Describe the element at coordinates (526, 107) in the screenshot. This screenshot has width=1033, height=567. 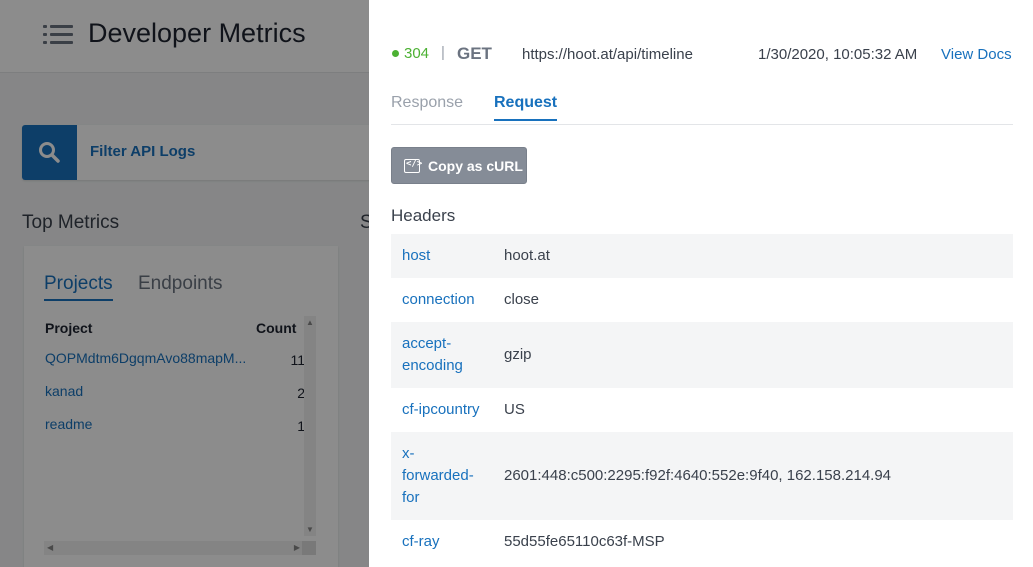
I see `tab-request: Request` at that location.